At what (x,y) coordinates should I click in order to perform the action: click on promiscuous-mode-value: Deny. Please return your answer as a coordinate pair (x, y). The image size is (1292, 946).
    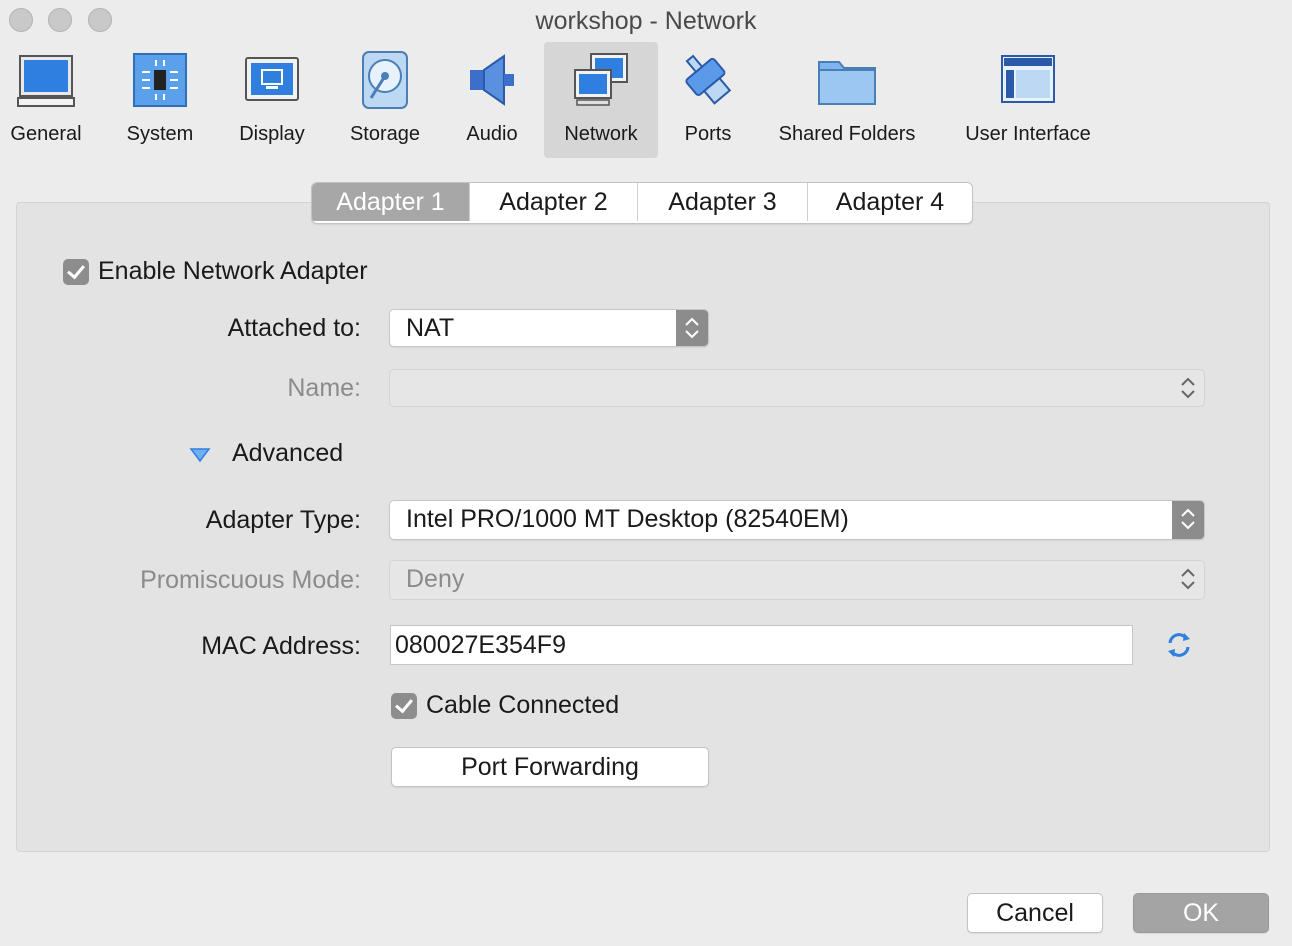
    Looking at the image, I should click on (435, 579).